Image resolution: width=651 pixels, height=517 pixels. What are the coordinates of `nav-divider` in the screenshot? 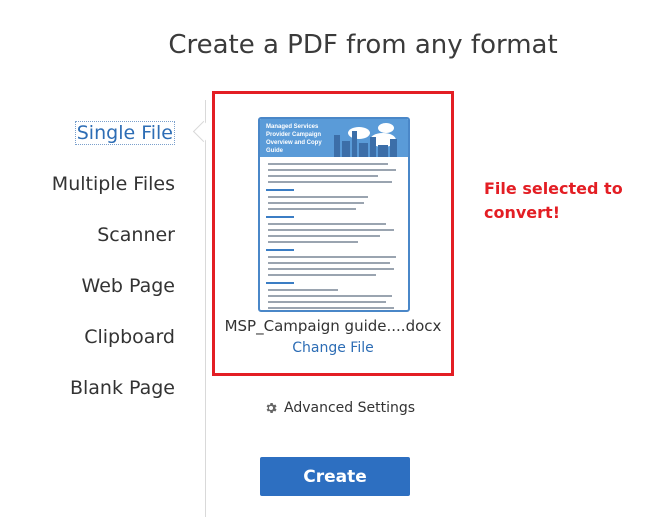 It's located at (205, 308).